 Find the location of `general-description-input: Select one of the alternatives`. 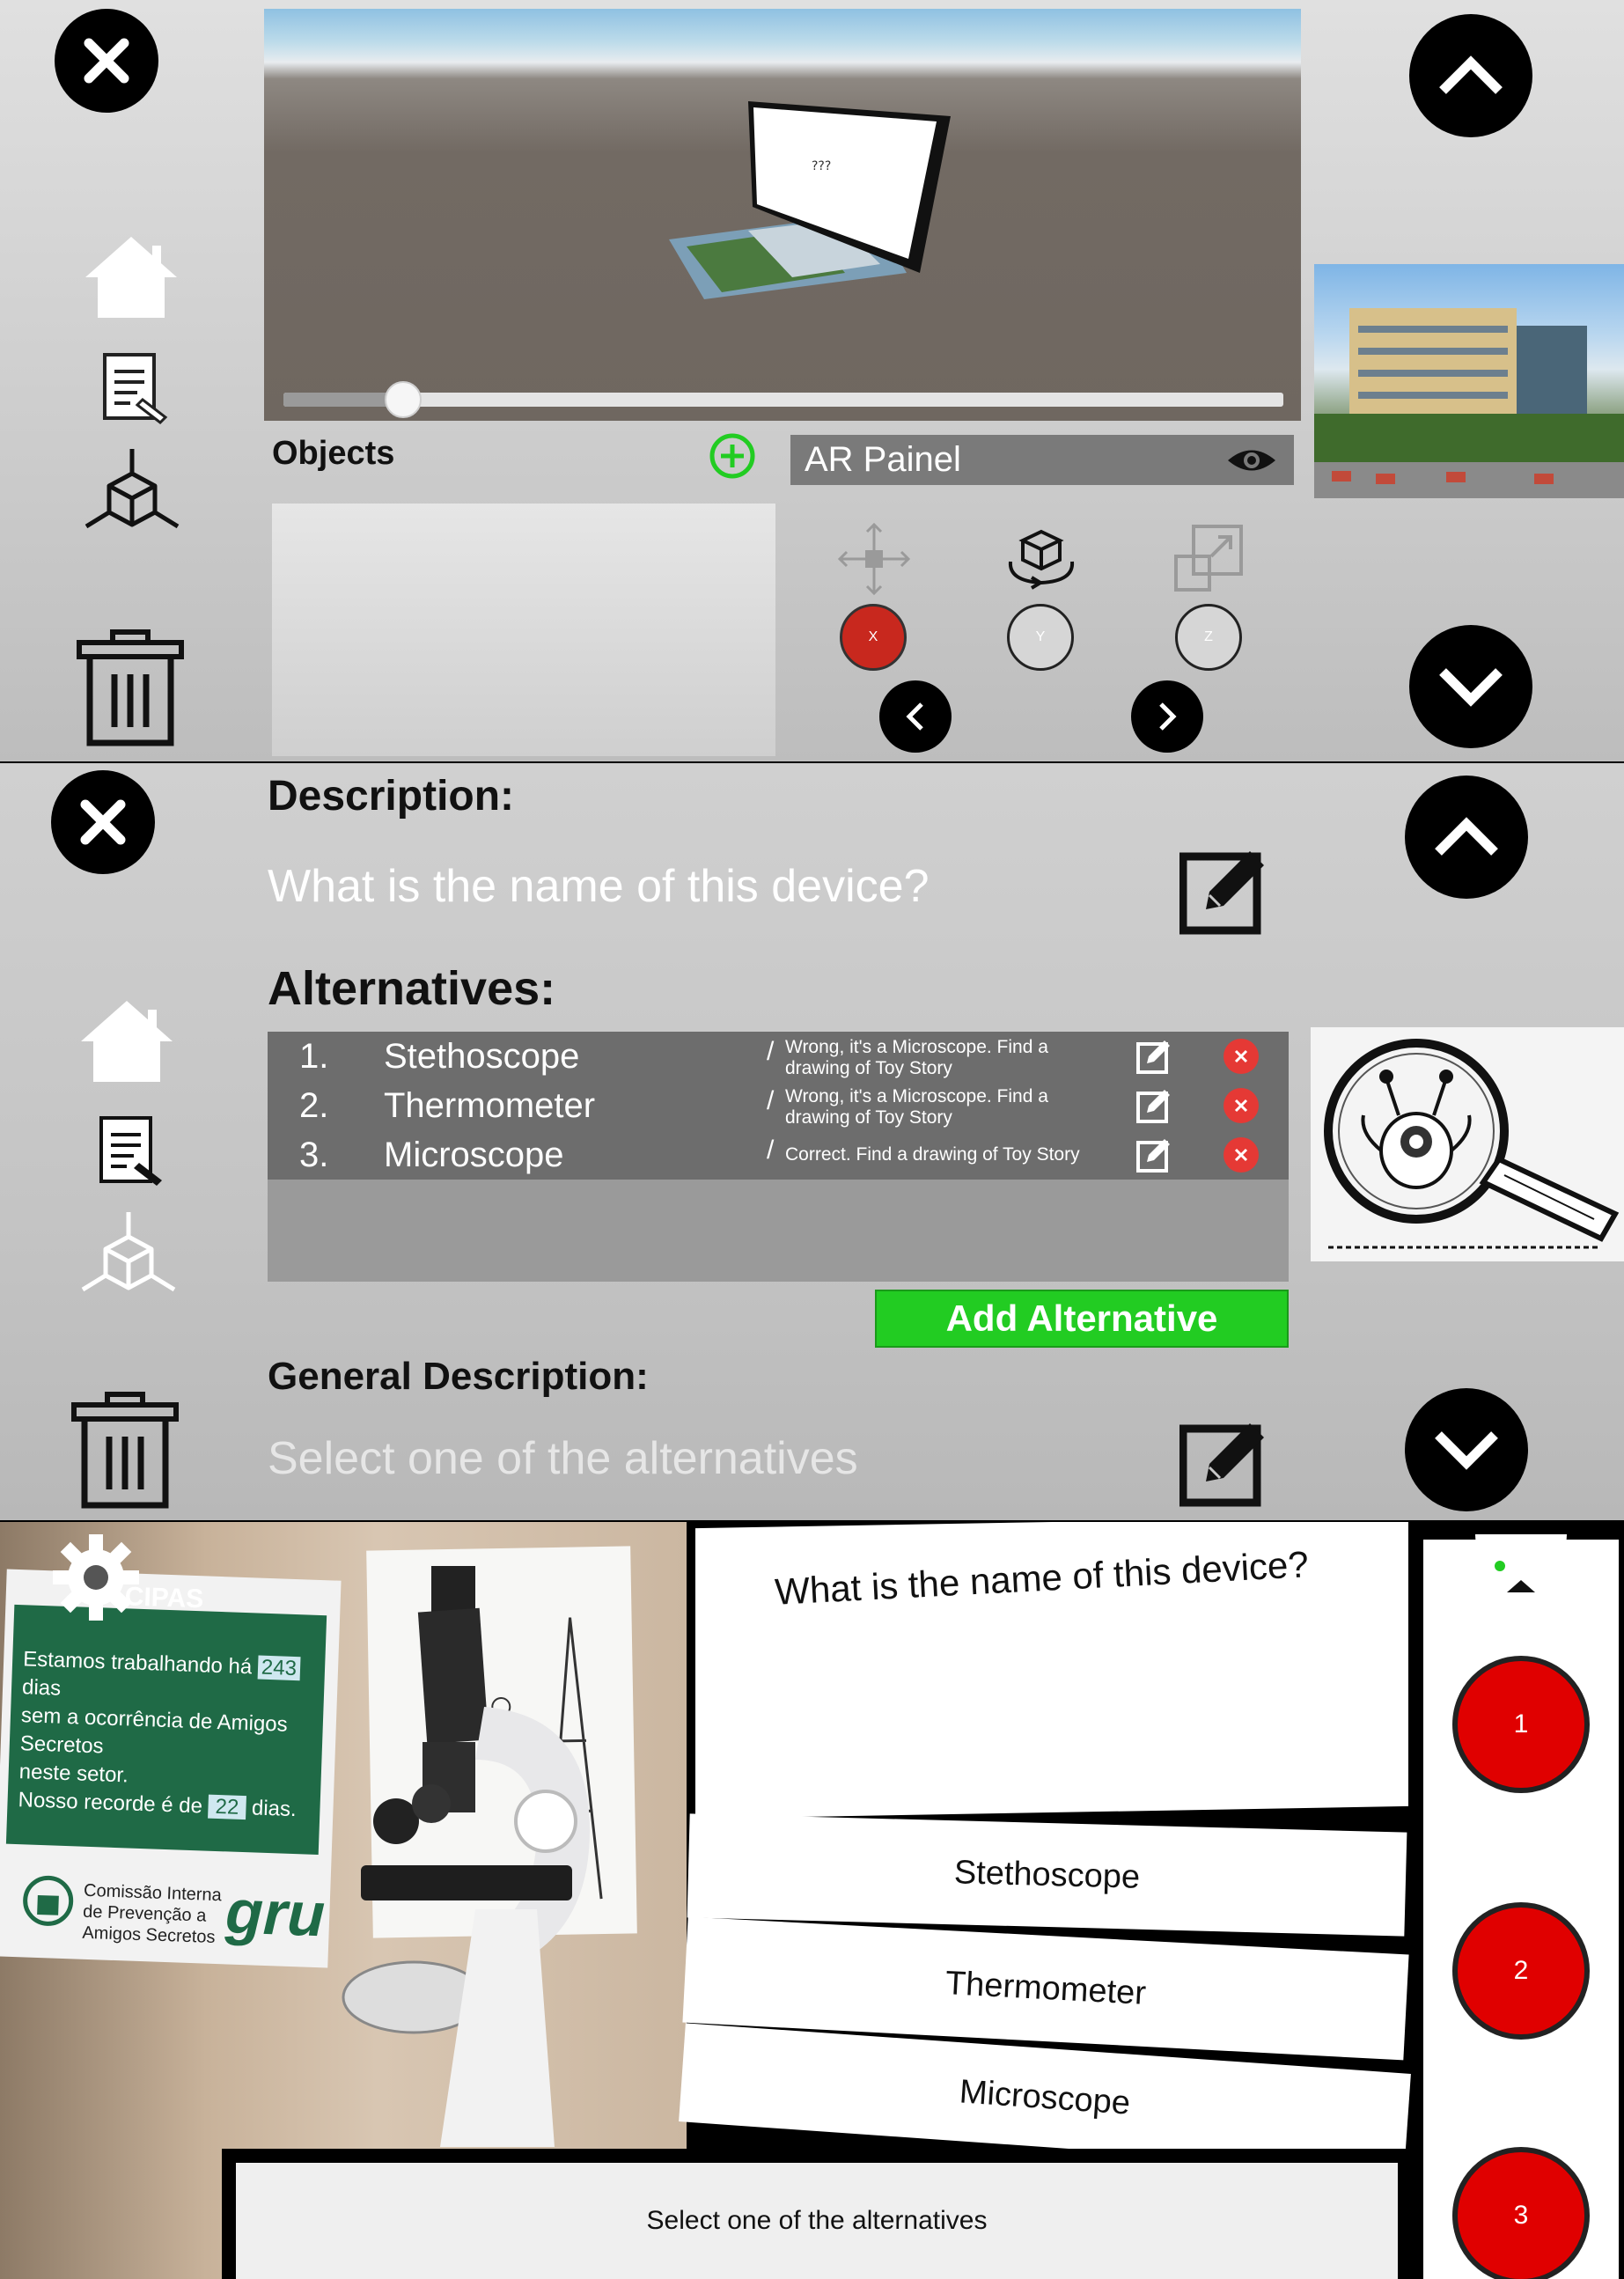

general-description-input: Select one of the alternatives is located at coordinates (563, 1458).